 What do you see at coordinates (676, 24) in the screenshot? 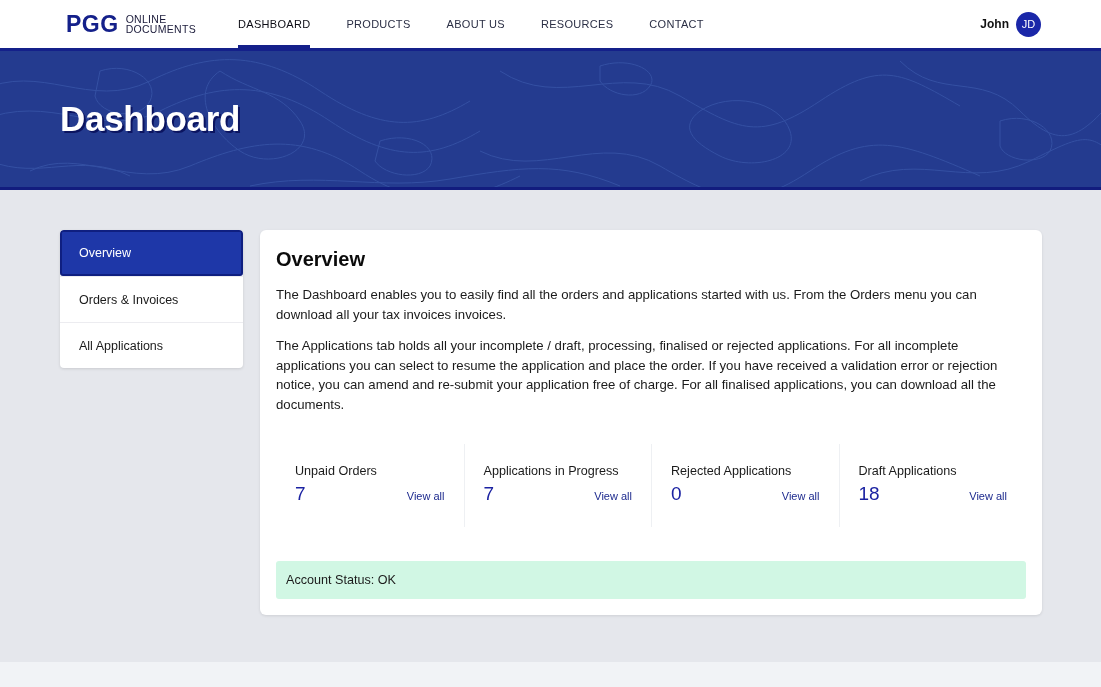
I see `nav-link: CONTACT` at bounding box center [676, 24].